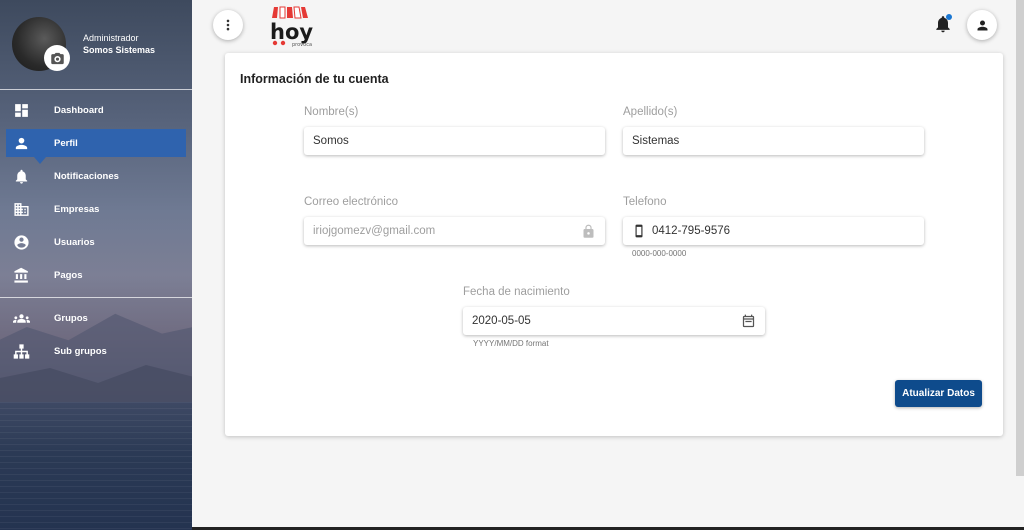  I want to click on birthdate-format-hint: YYYY/MM/DD format, so click(511, 343).